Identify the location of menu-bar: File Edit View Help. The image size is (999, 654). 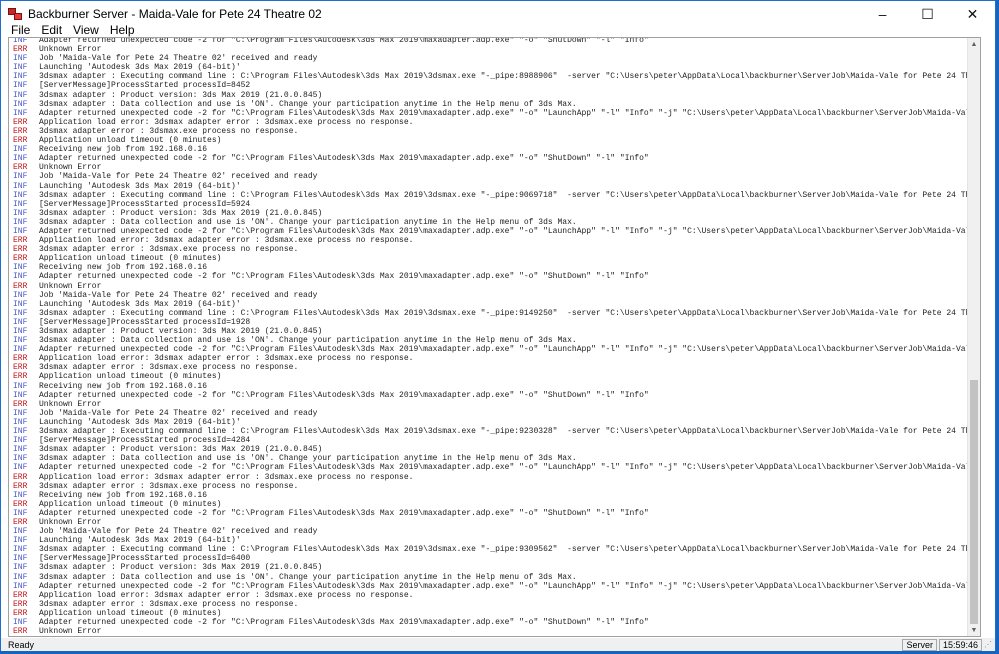
(498, 30).